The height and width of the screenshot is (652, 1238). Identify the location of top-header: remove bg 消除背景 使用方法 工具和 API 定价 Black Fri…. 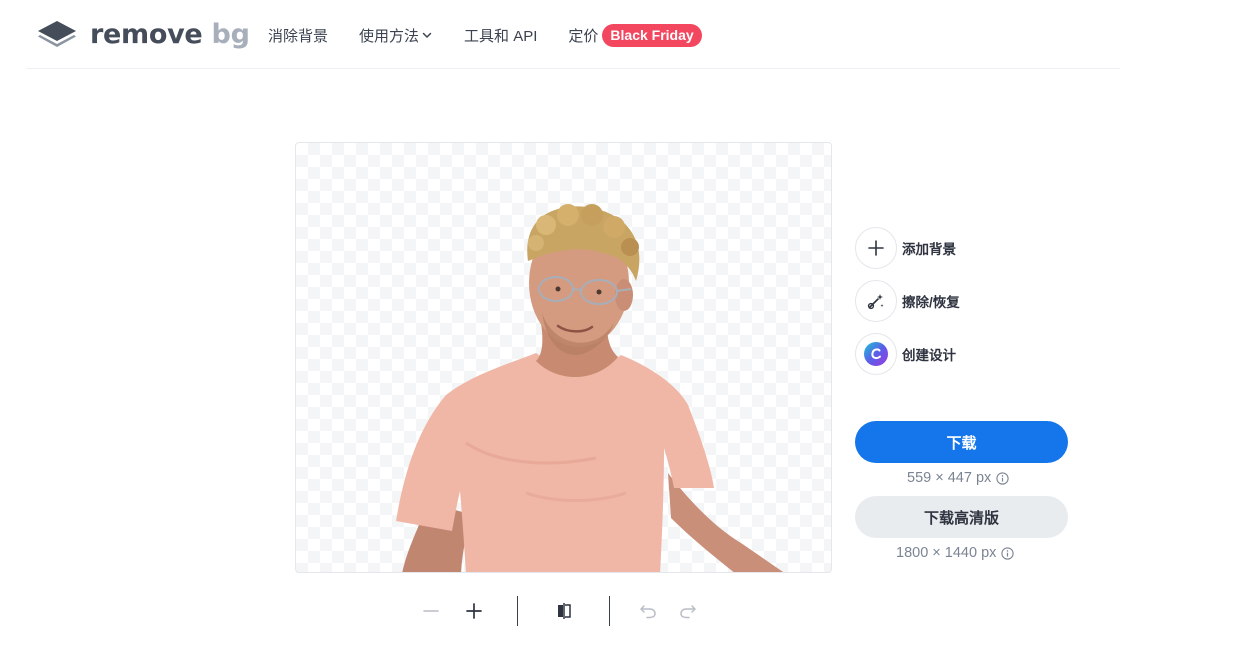
(619, 35).